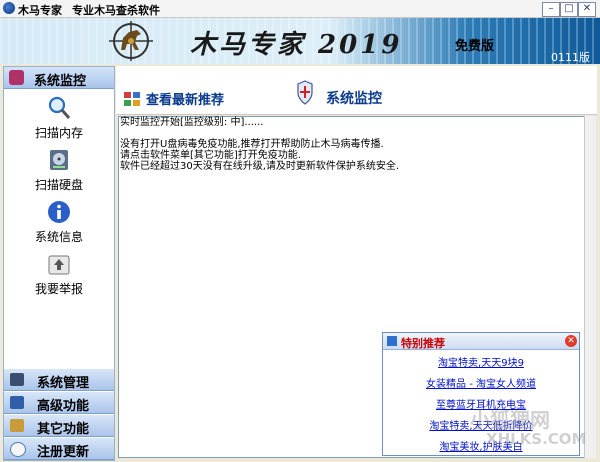 The image size is (600, 462). I want to click on sidebar-item-report: 我要举报, so click(59, 274).